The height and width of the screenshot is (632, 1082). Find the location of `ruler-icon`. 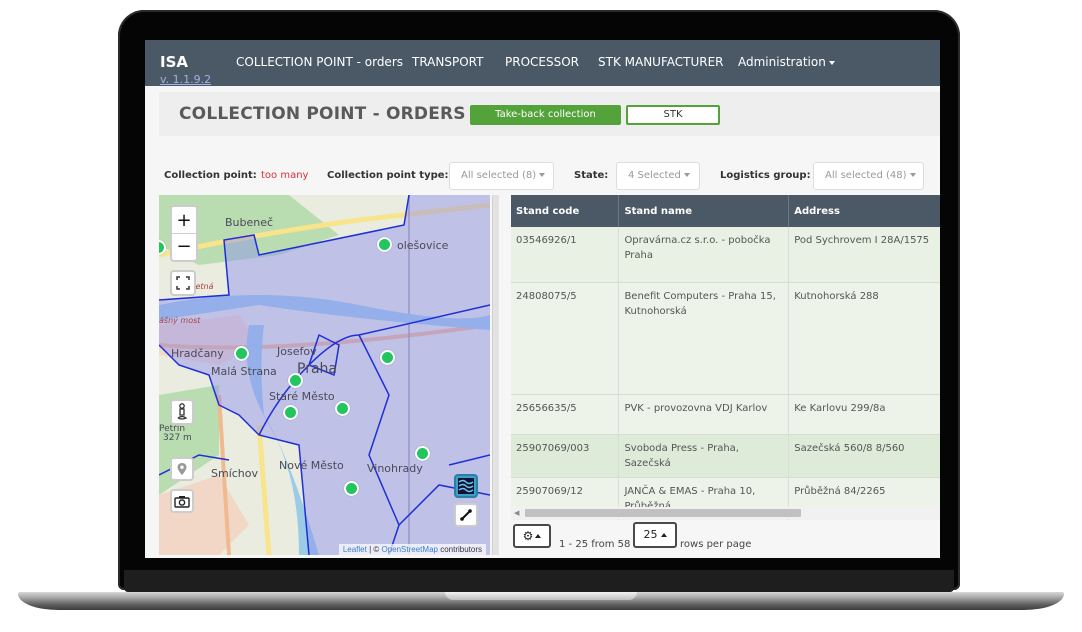

ruler-icon is located at coordinates (466, 515).